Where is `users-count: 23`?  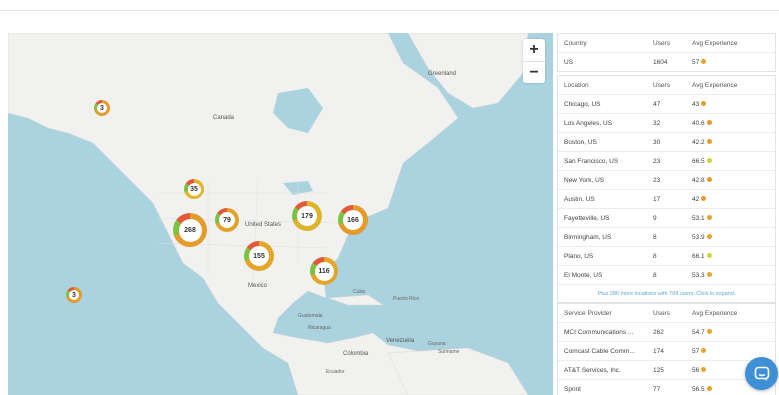 users-count: 23 is located at coordinates (657, 161).